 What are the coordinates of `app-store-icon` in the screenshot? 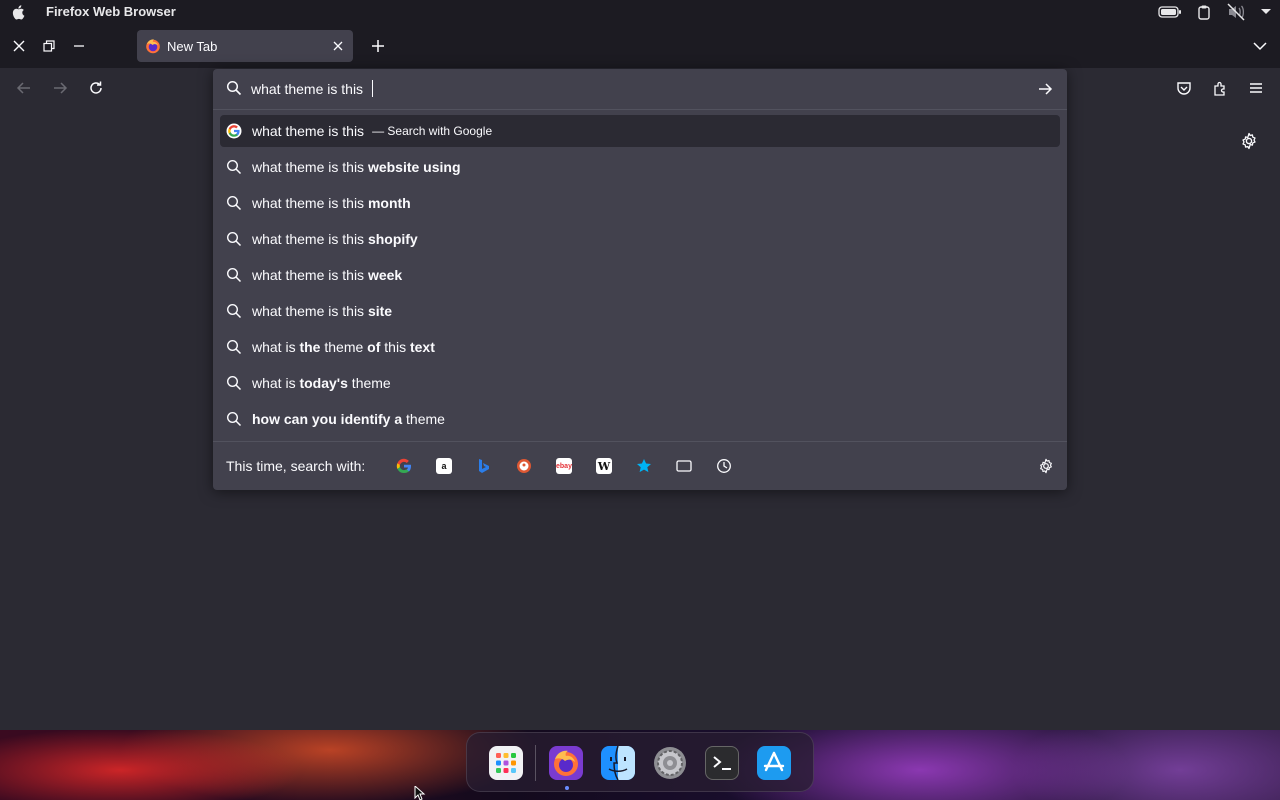 It's located at (774, 763).